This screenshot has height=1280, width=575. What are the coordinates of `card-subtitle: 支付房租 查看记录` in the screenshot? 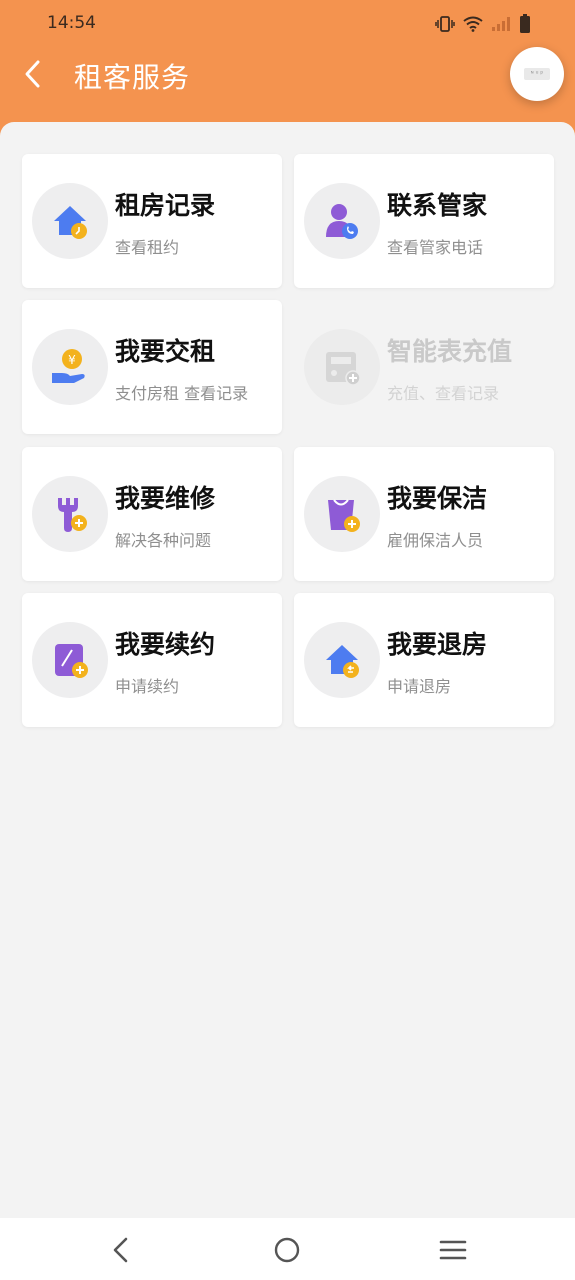 It's located at (182, 393).